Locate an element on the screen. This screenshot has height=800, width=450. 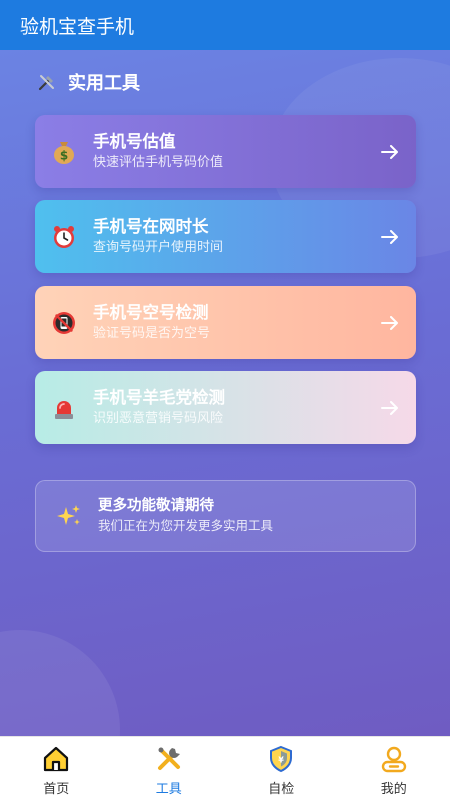
tab-label: 首页 is located at coordinates (56, 789).